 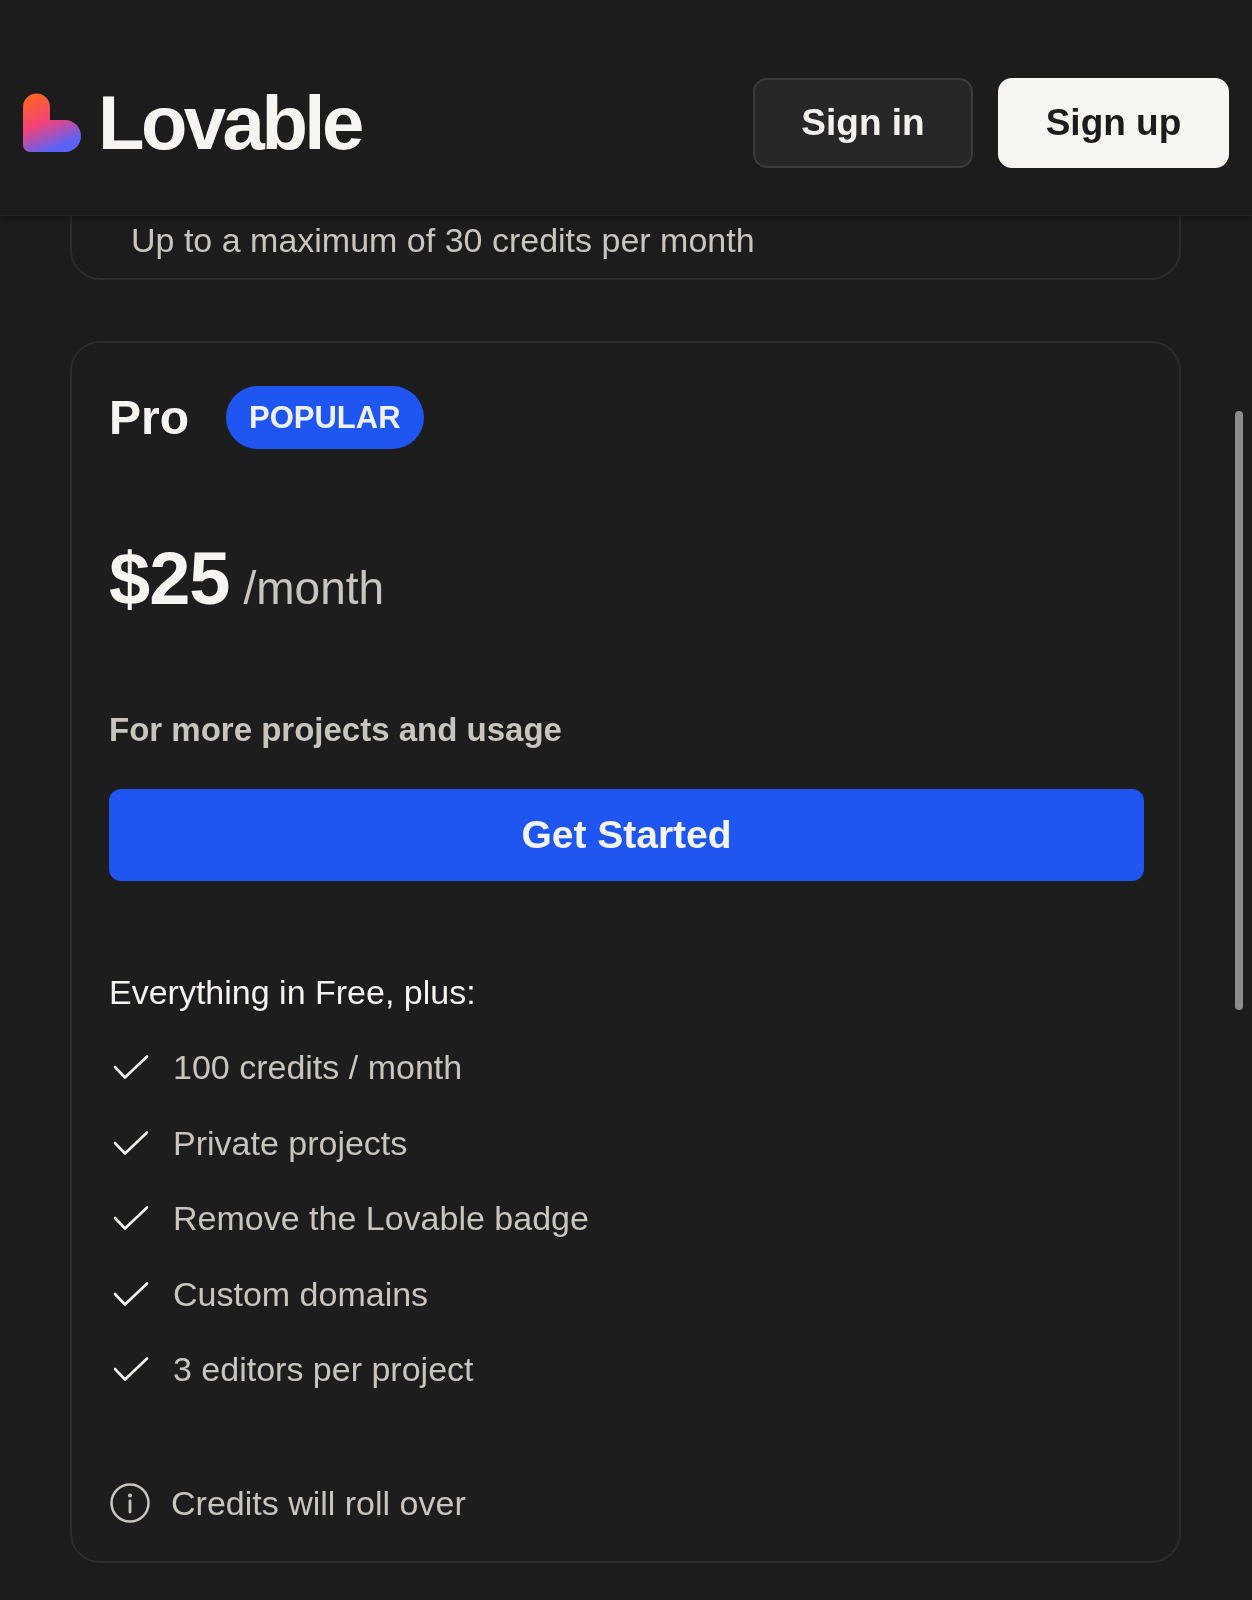 What do you see at coordinates (52, 122) in the screenshot?
I see `heart-logo-icon` at bounding box center [52, 122].